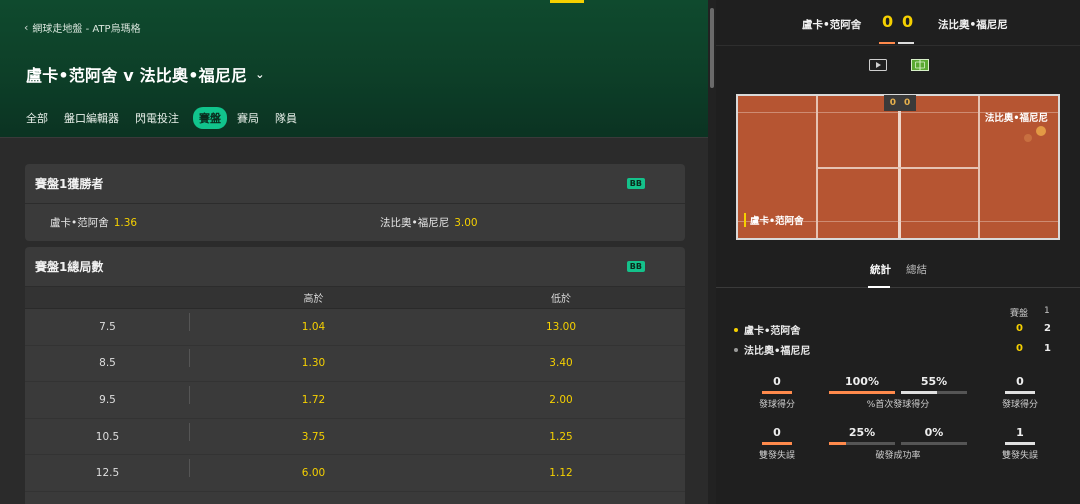 This screenshot has height=504, width=1080. Describe the element at coordinates (39, 118) in the screenshot. I see `tab-all: 全部` at that location.